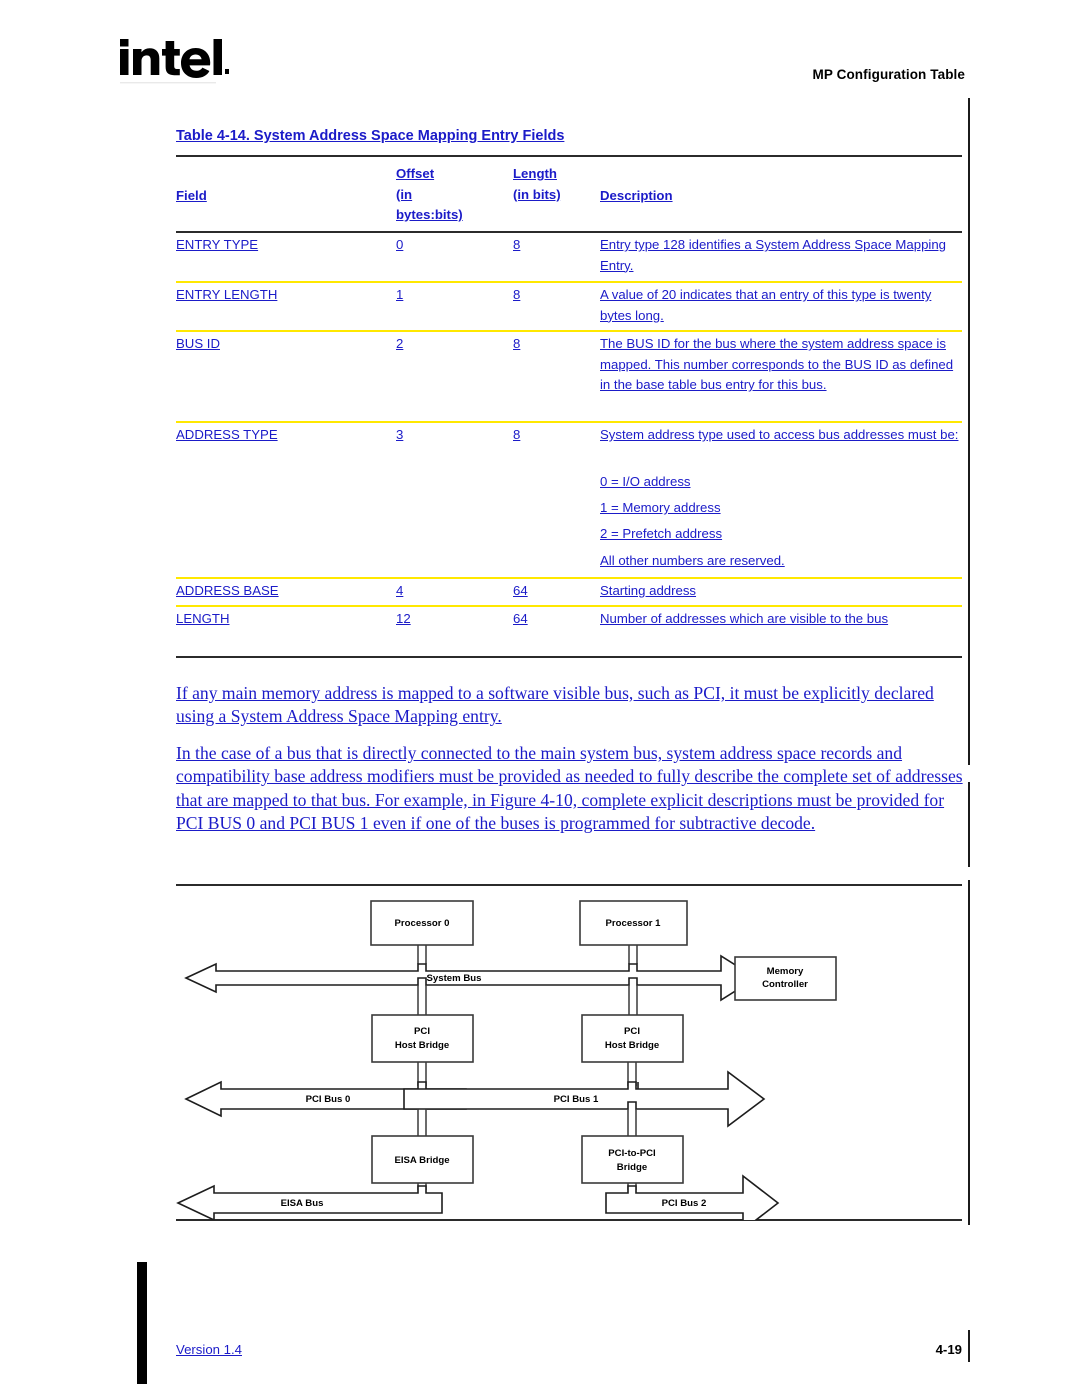 This screenshot has width=1080, height=1397. What do you see at coordinates (302, 1203) in the screenshot?
I see `figure-label-eisa-bus: EISA Bus` at bounding box center [302, 1203].